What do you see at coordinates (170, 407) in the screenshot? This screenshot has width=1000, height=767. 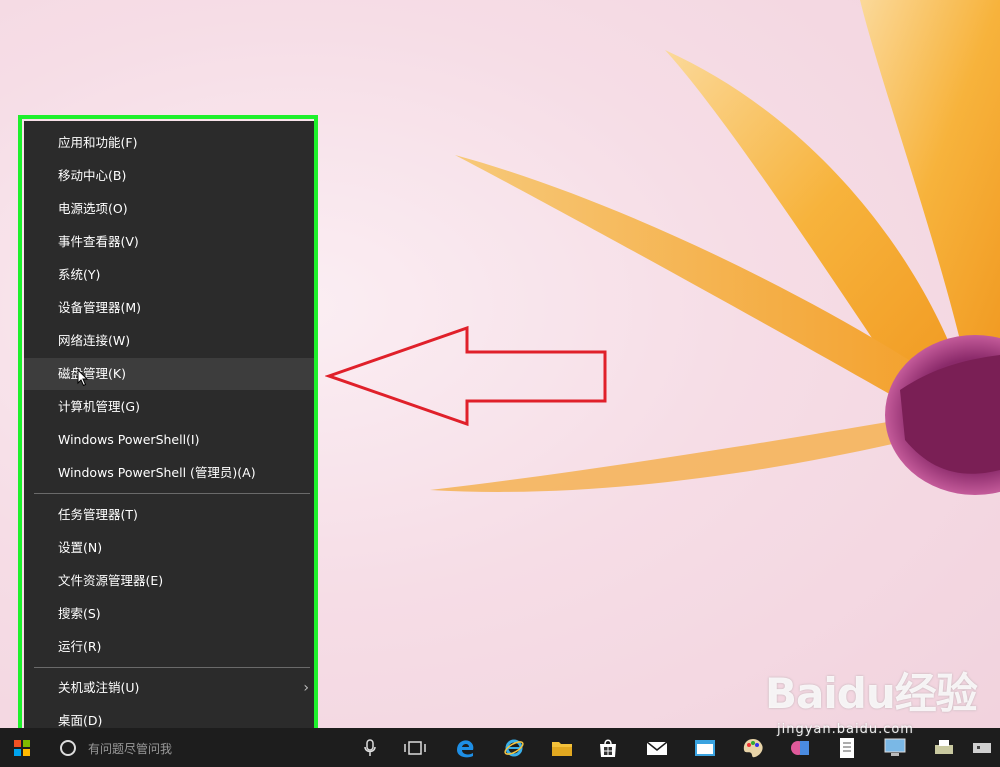 I see `menu-item-computer-management: 计算机管理(G)` at bounding box center [170, 407].